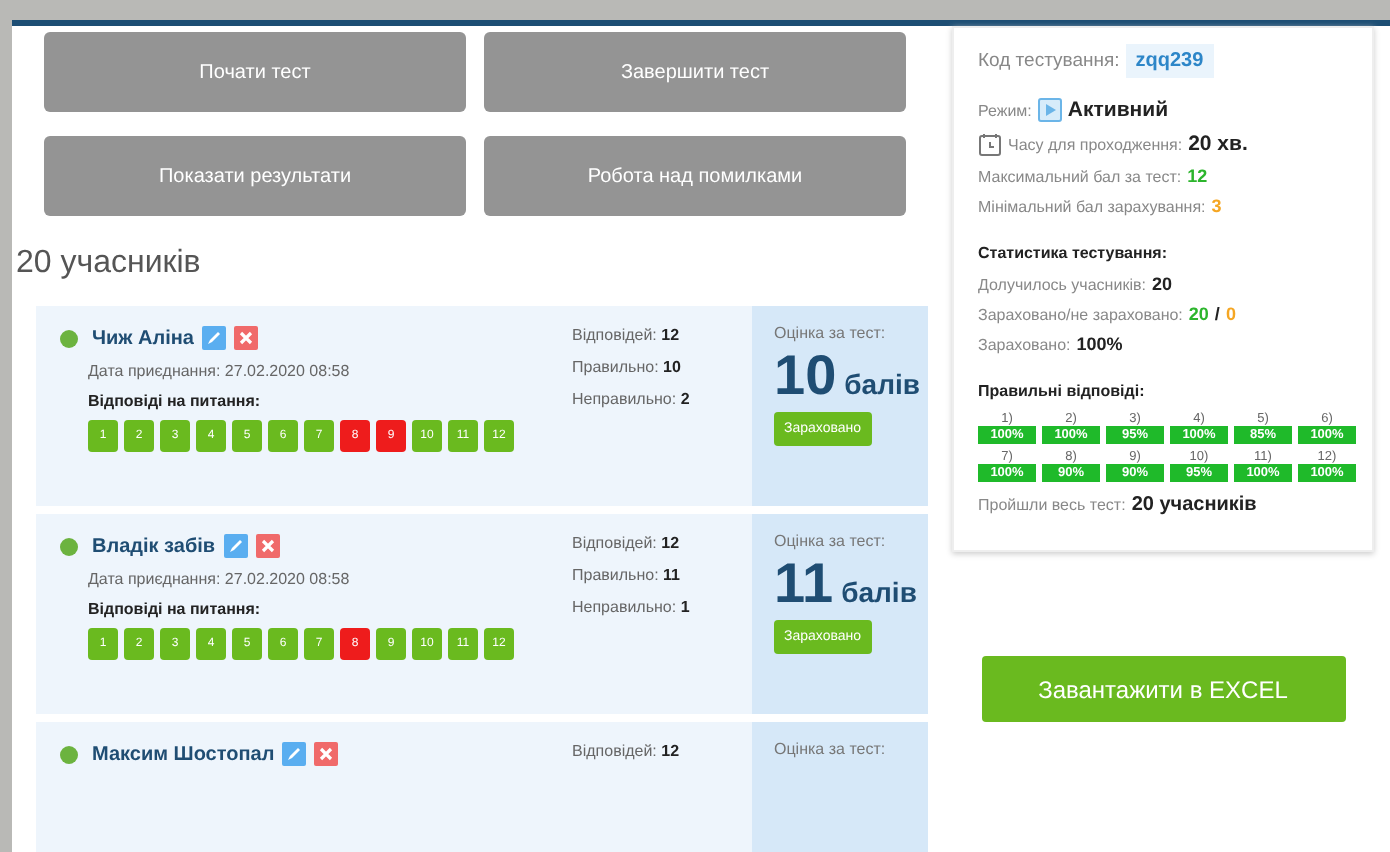 The image size is (1390, 852). Describe the element at coordinates (1080, 314) in the screenshot. I see `stat-label: Зараховано/не зараховано:` at that location.